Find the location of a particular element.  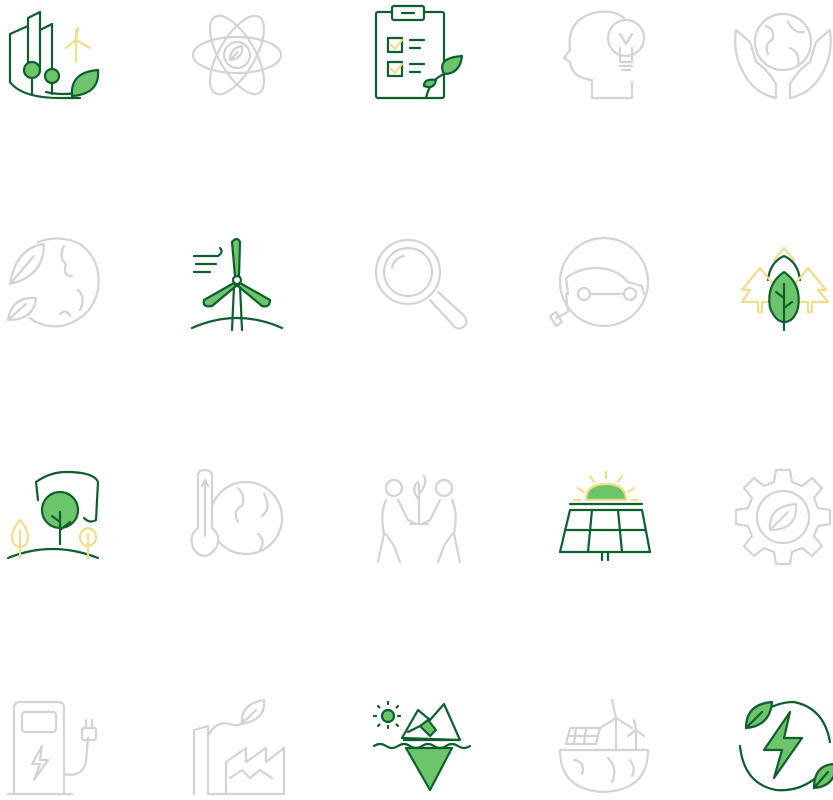

people-planting-icon is located at coordinates (419, 515).